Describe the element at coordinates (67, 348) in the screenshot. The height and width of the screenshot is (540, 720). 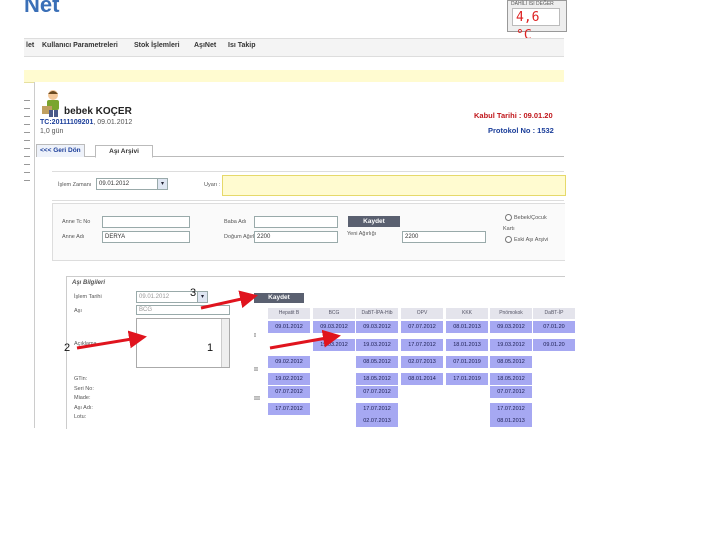
I see `annotation-2: 2` at that location.